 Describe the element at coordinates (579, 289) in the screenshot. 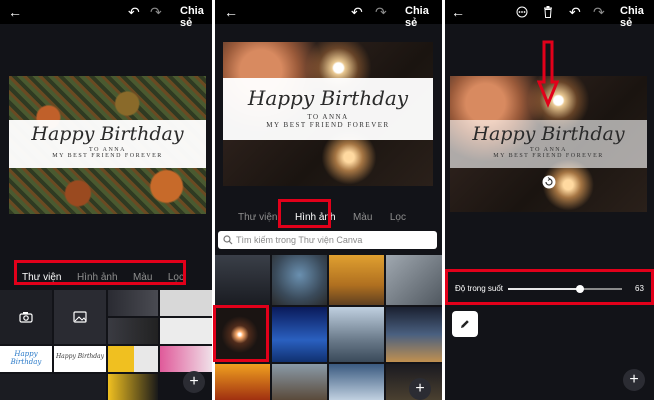

I see `transparency-slider-knob` at that location.